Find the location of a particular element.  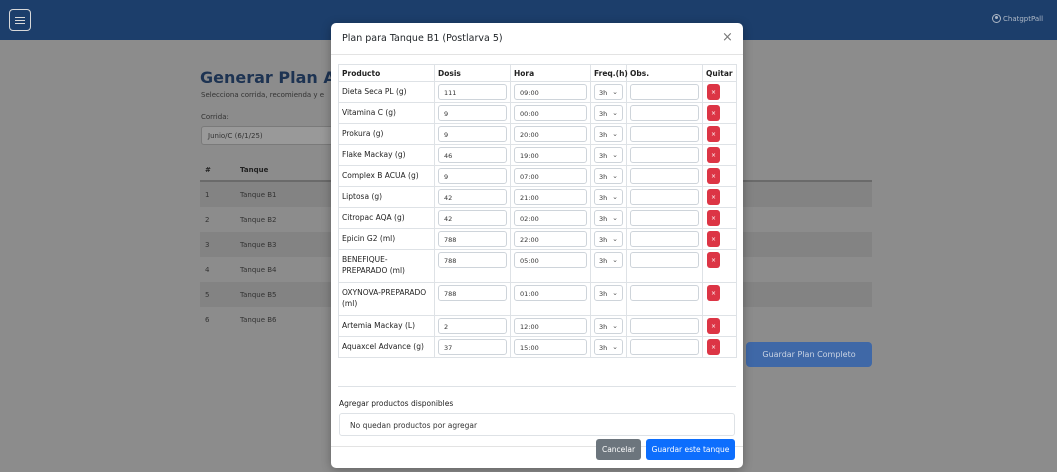

time-input: 21:00 is located at coordinates (550, 197).